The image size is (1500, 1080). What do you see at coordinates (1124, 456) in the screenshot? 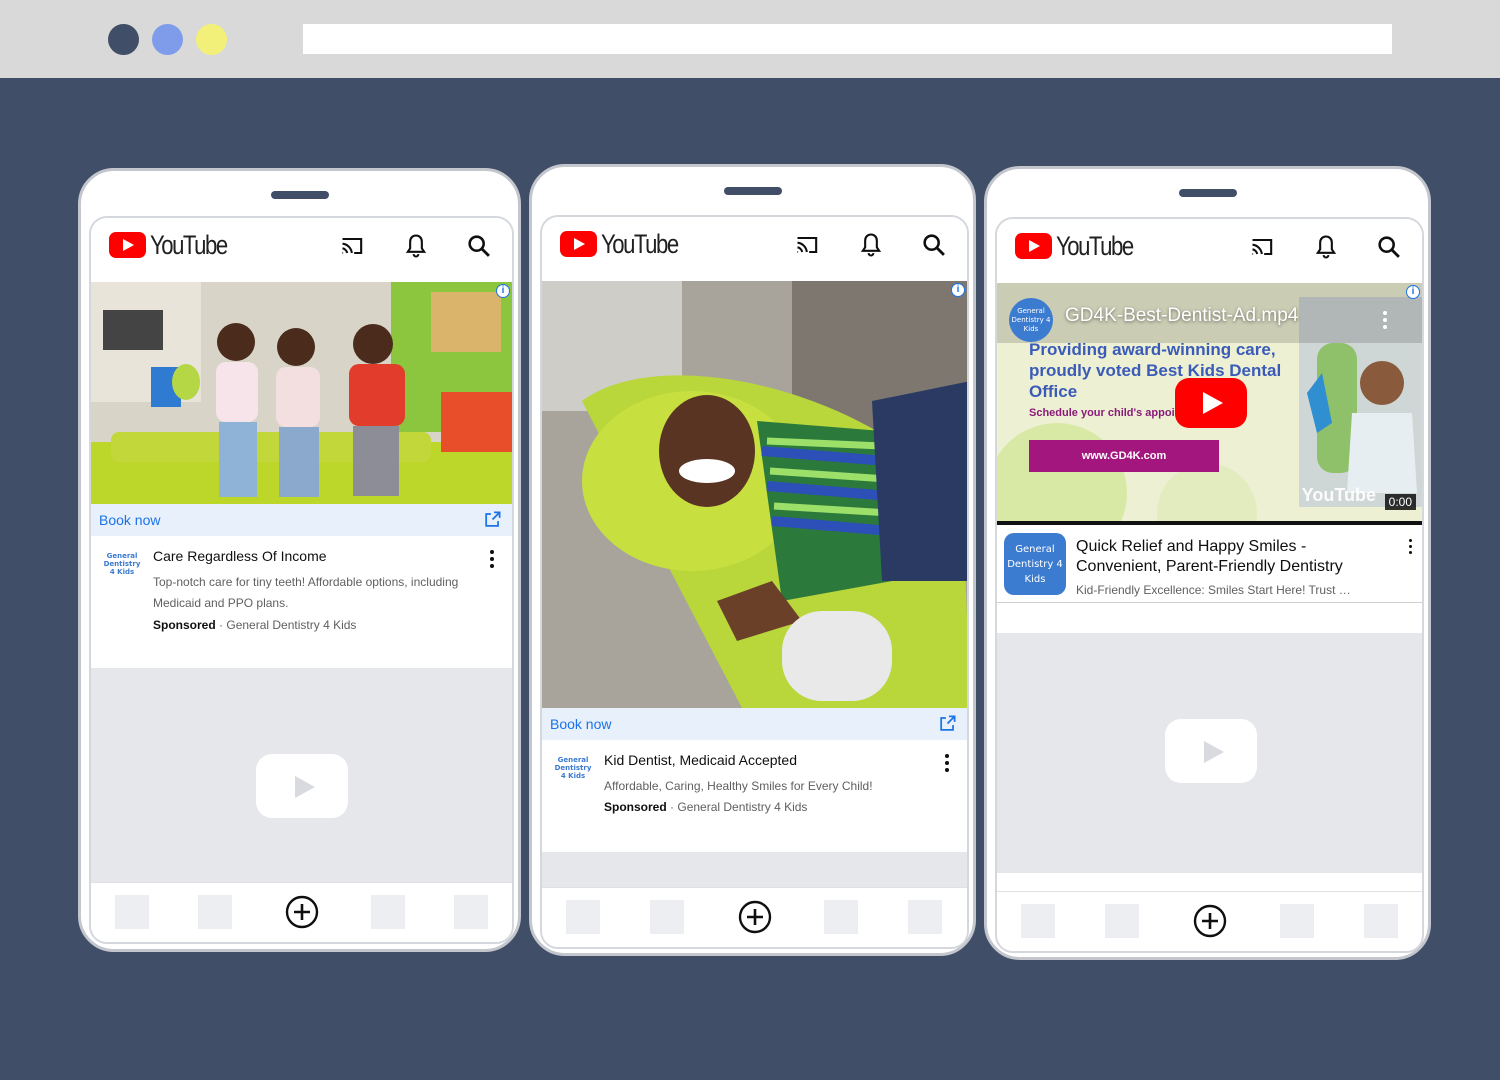
I see `video-url: www.GD4K.com` at bounding box center [1124, 456].